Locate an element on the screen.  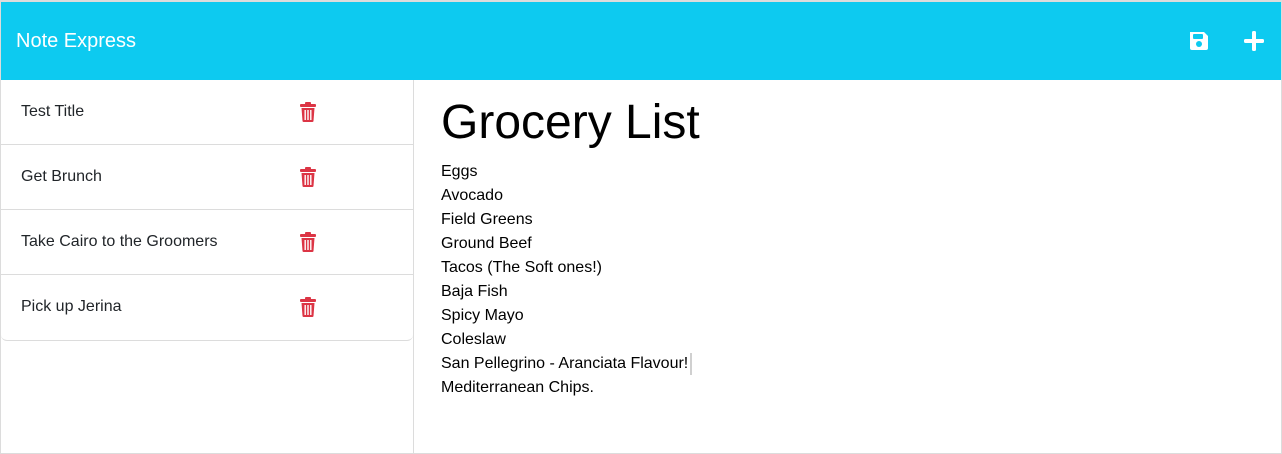
note-title: Get Brunch is located at coordinates (61, 177).